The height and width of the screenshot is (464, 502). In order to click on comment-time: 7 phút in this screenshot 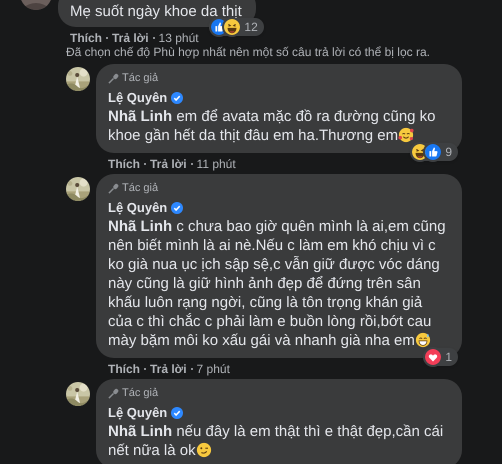, I will do `click(213, 369)`.